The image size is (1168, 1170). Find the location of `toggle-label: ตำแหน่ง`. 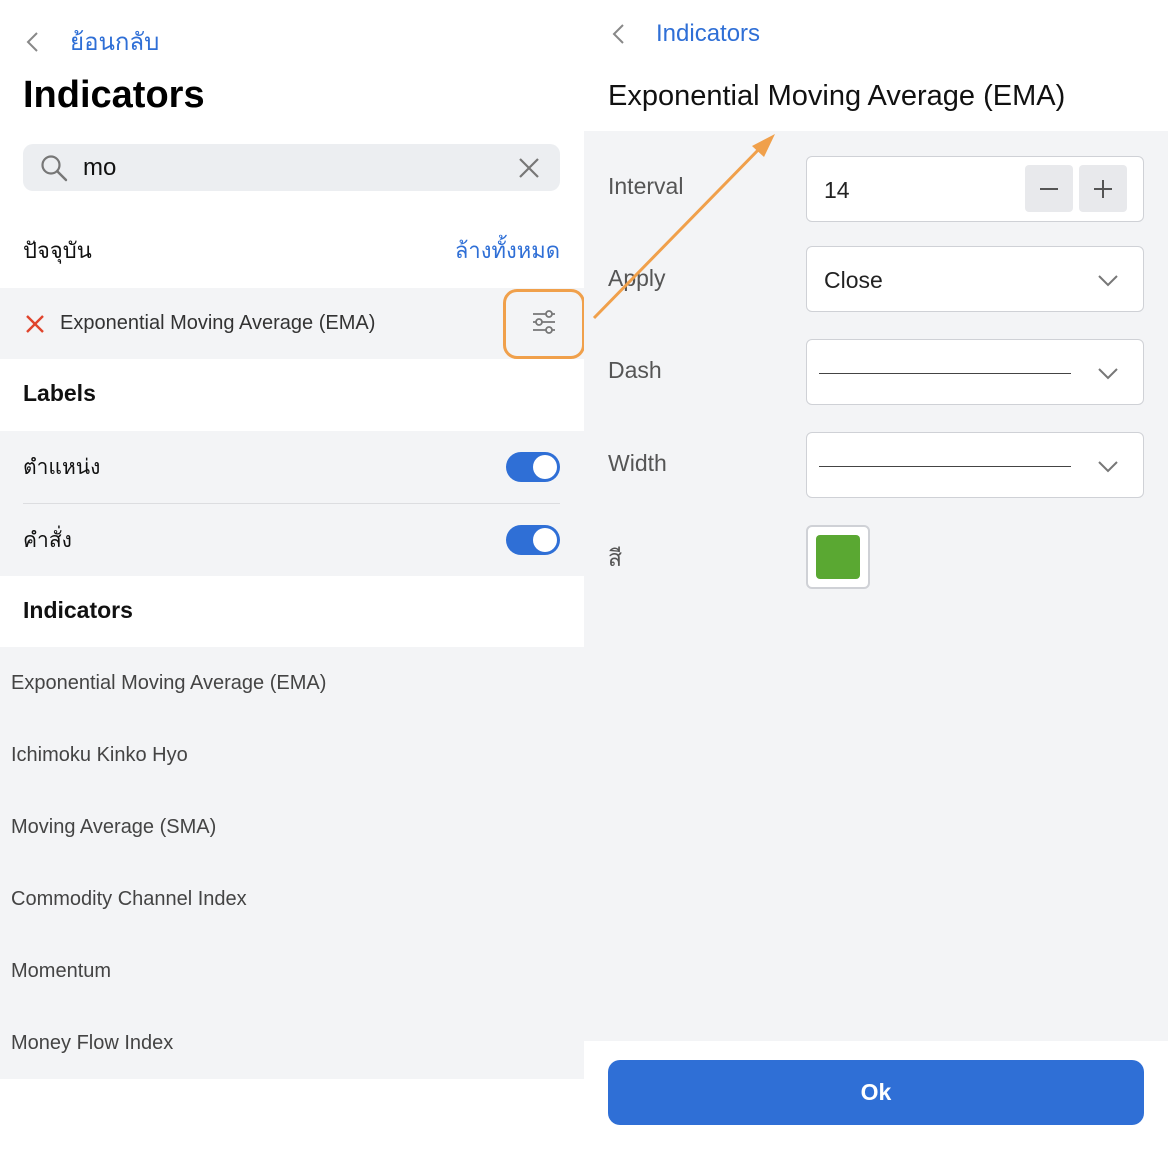

toggle-label: ตำแหน่ง is located at coordinates (62, 467).